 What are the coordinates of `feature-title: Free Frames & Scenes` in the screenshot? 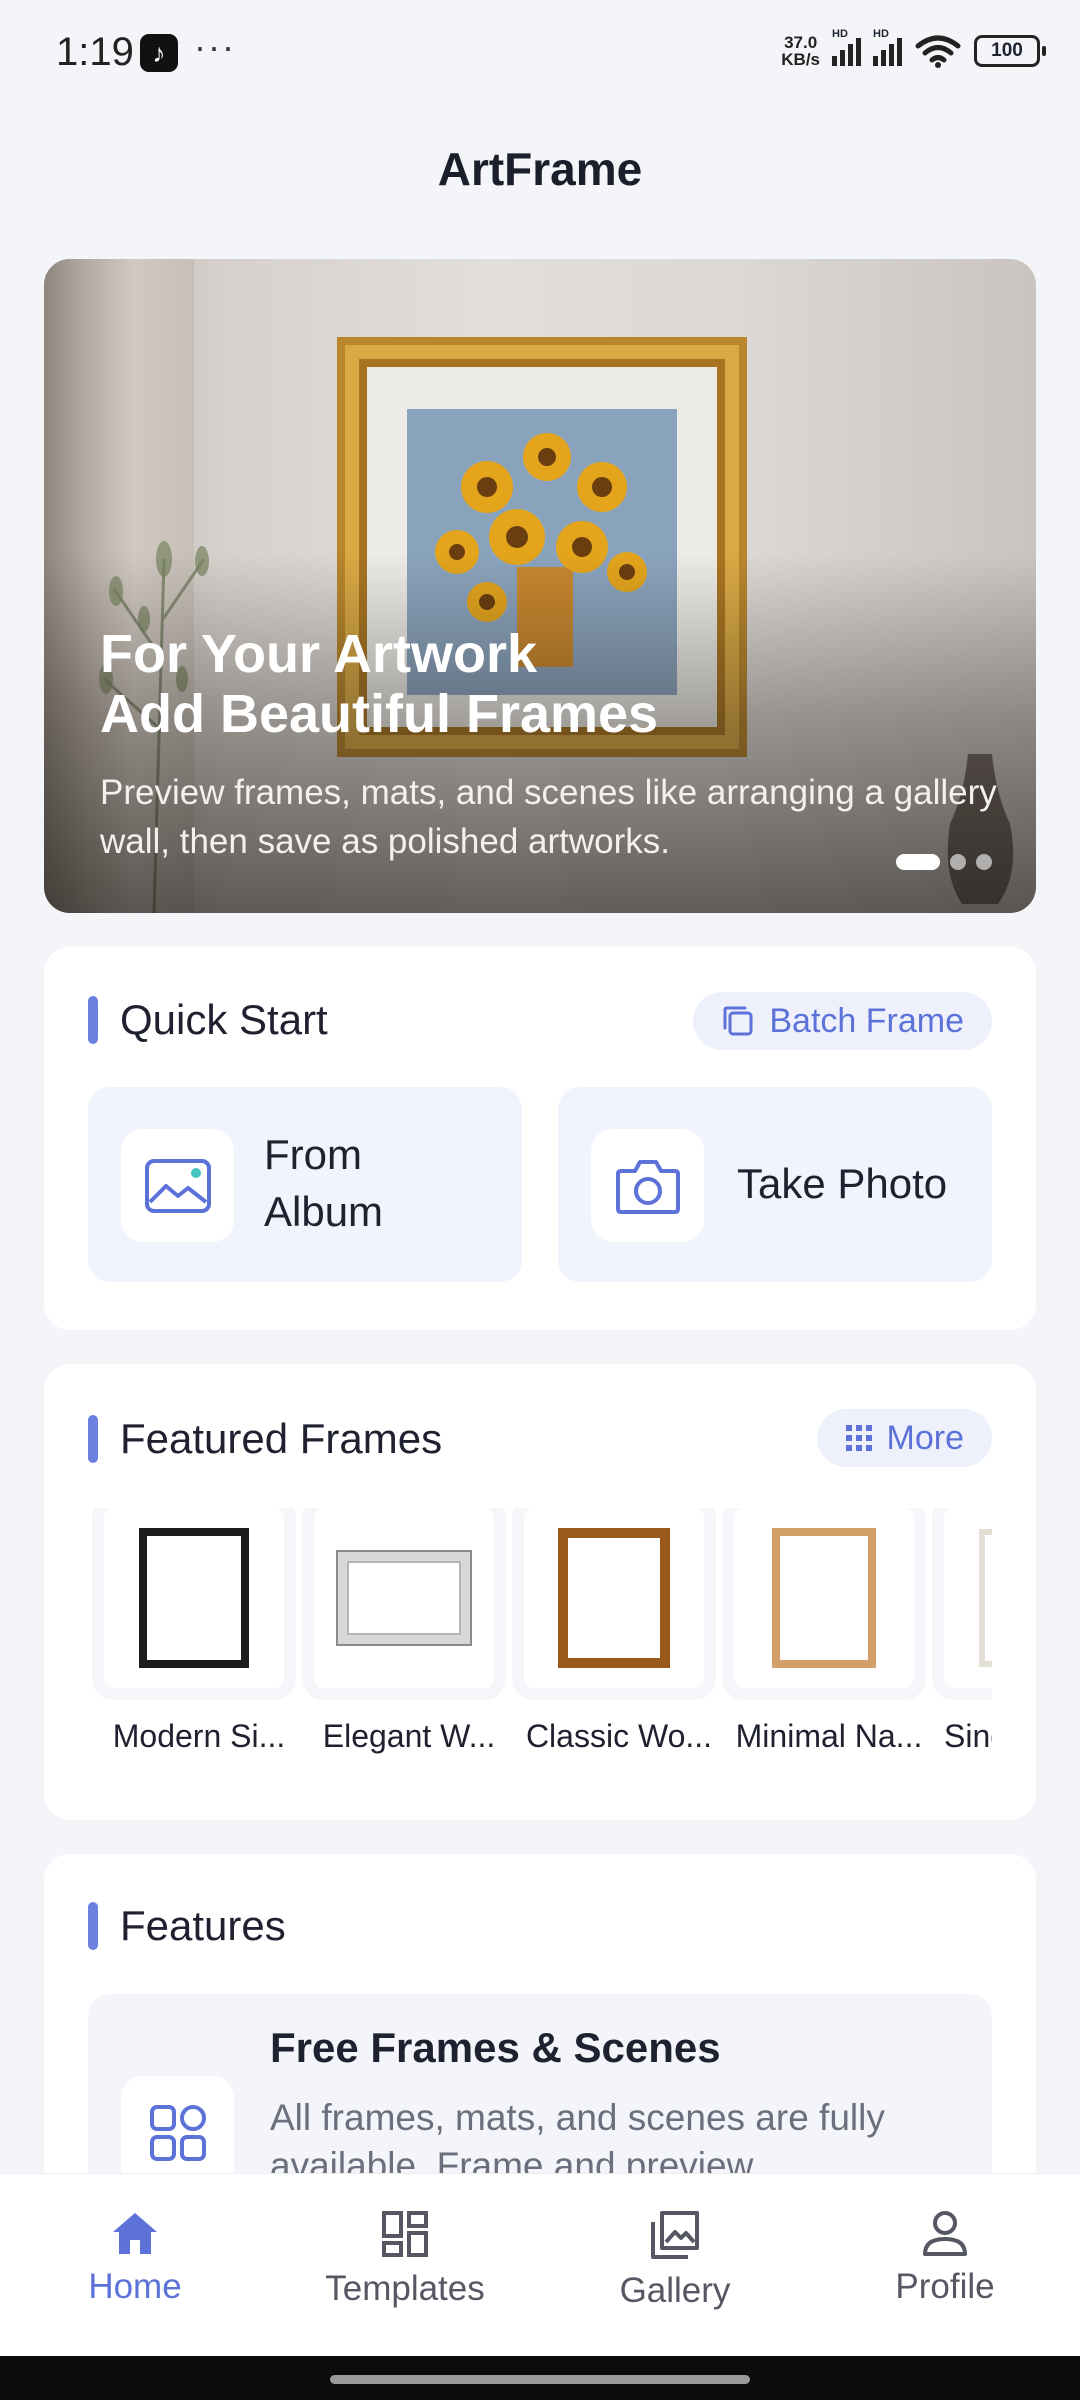 It's located at (495, 2047).